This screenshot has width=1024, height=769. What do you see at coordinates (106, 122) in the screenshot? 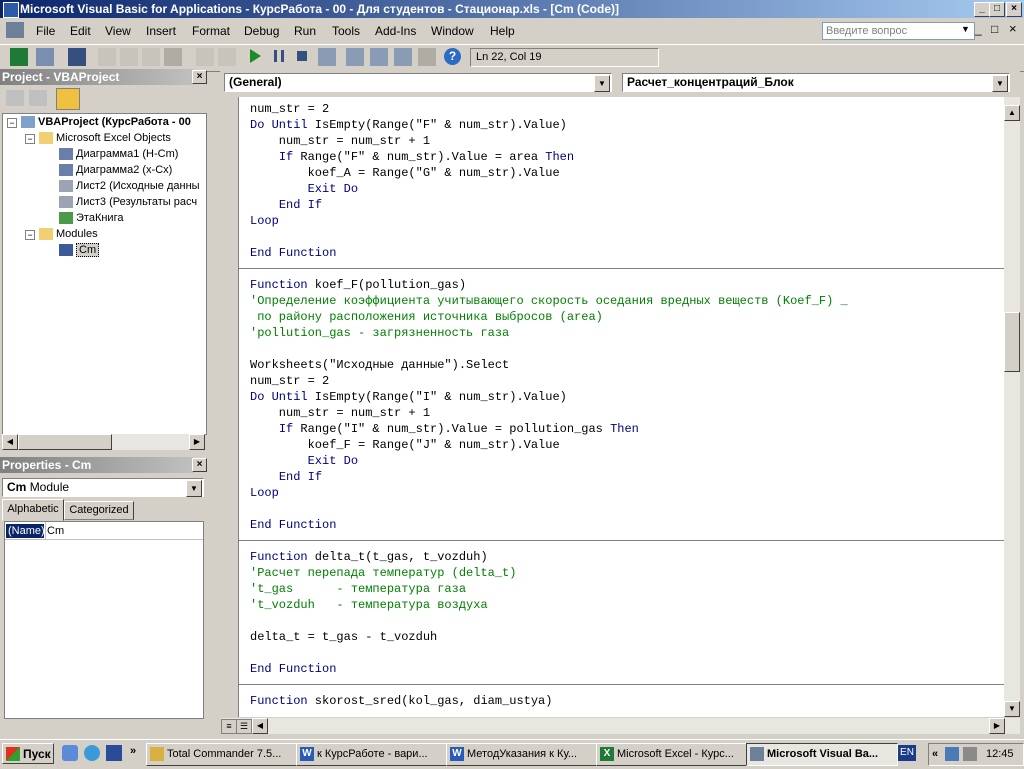
I see `tree-node-root: VBAProject (КурсРабота - 00` at bounding box center [106, 122].